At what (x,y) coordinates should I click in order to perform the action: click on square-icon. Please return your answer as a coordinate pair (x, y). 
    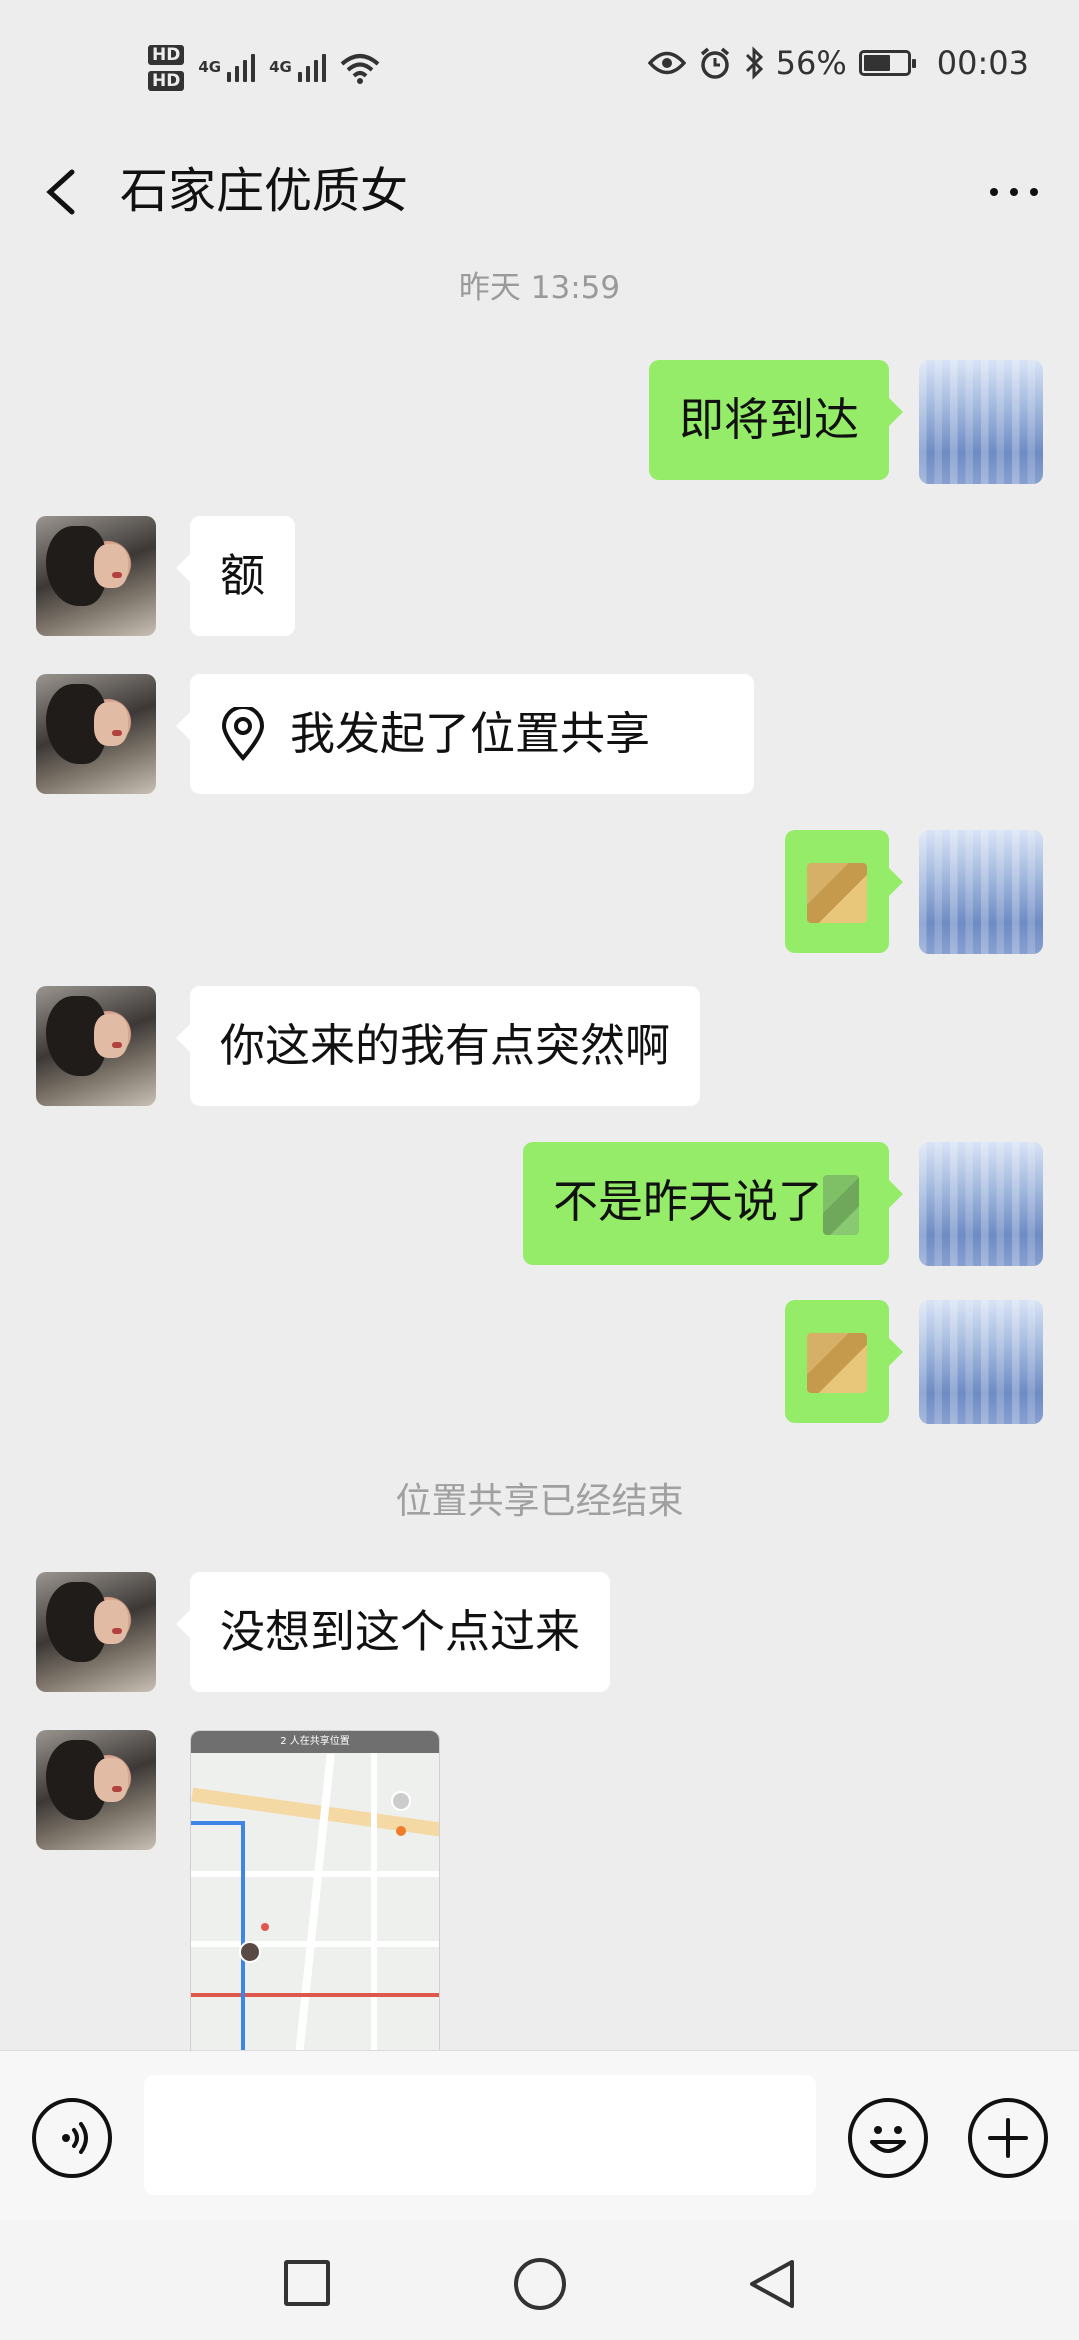
    Looking at the image, I should click on (307, 2283).